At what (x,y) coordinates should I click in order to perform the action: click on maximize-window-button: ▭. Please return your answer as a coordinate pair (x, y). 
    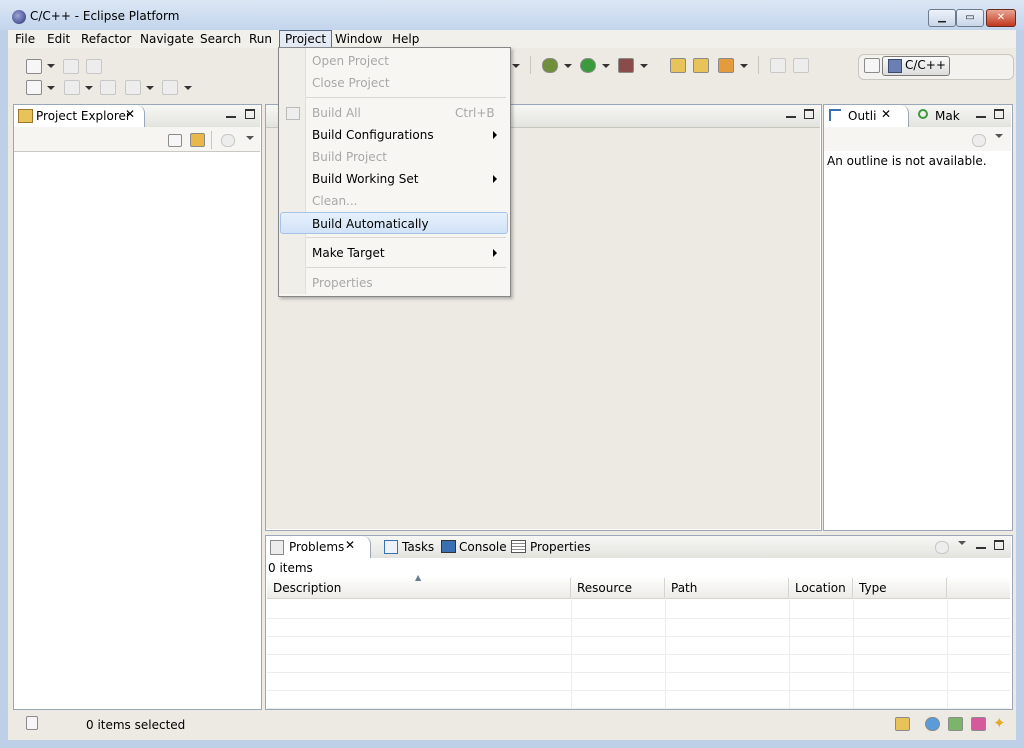
    Looking at the image, I should click on (970, 18).